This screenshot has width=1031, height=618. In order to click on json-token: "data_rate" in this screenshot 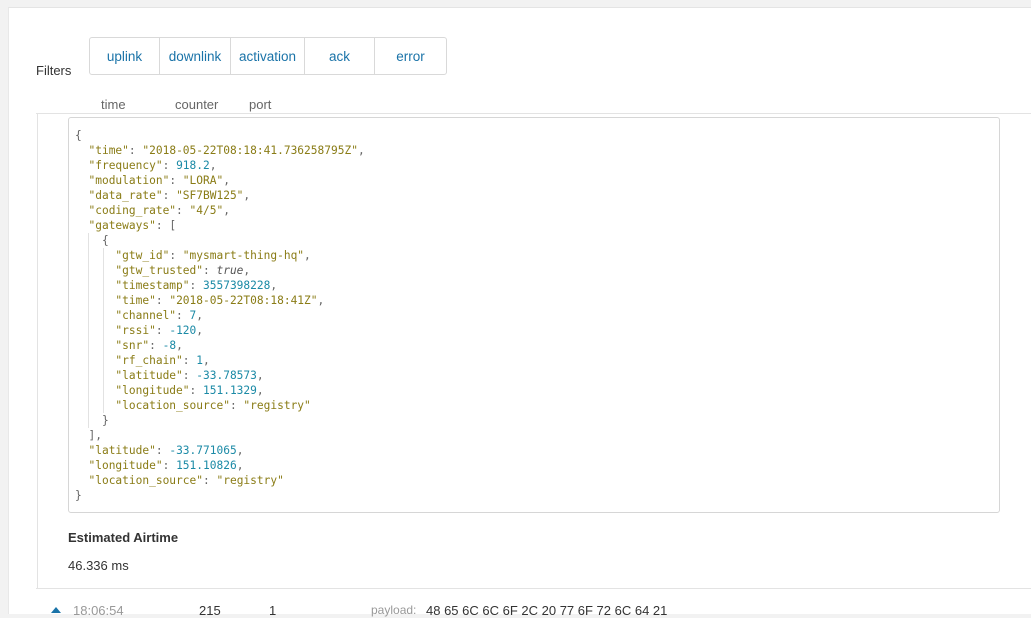, I will do `click(125, 195)`.